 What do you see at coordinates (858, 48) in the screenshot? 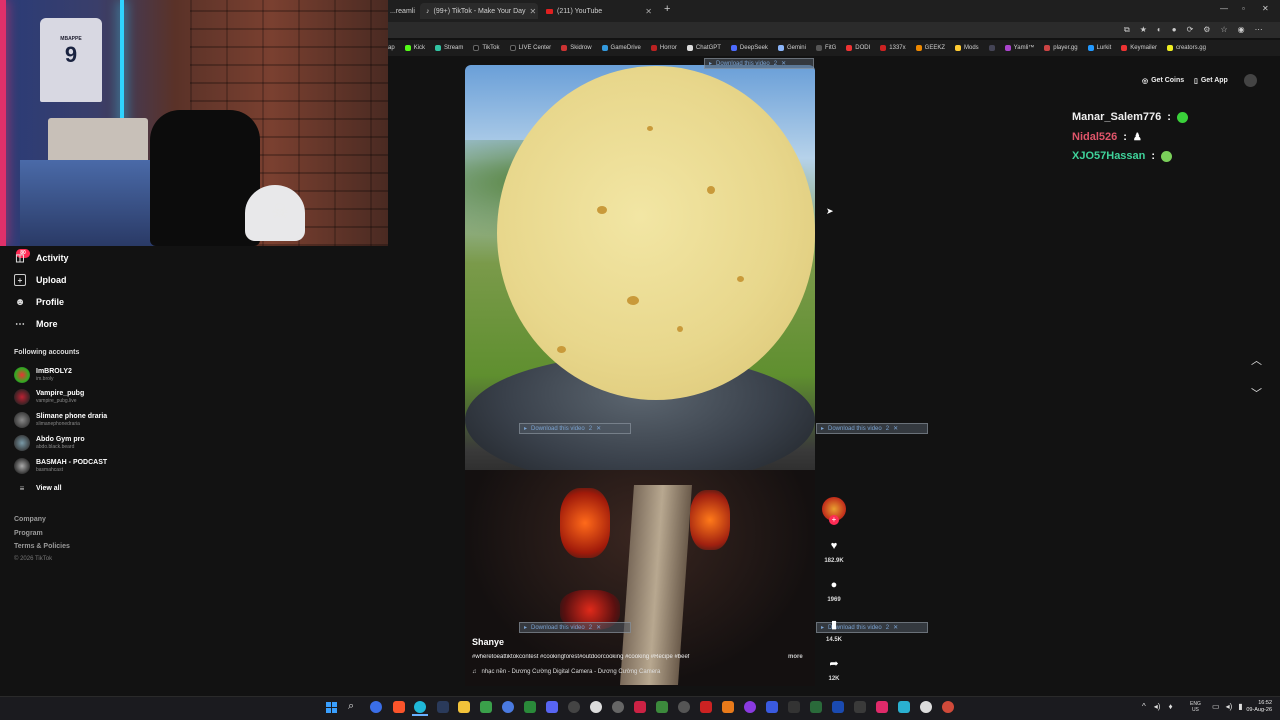
I see `bookmark-item: DODI` at bounding box center [858, 48].